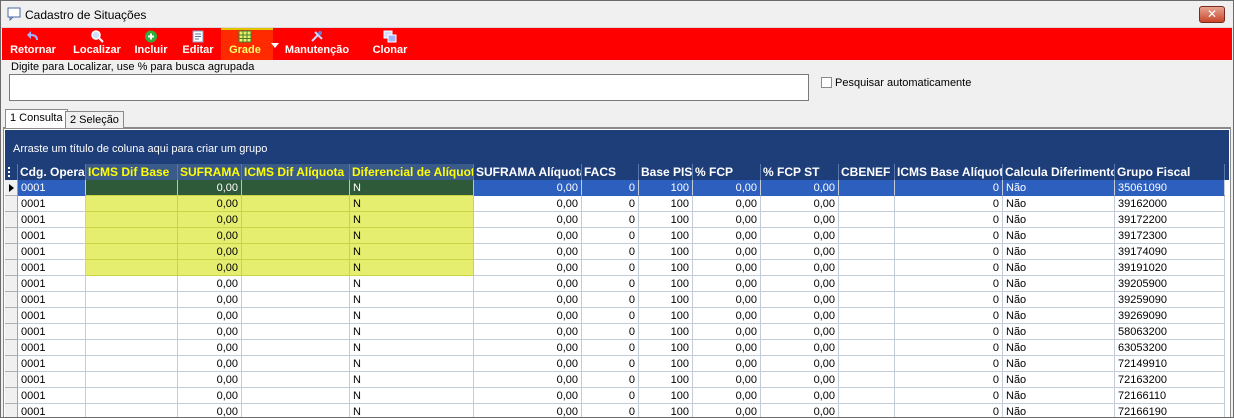 Image resolution: width=1234 pixels, height=418 pixels. I want to click on retornar-button: Retornar, so click(33, 44).